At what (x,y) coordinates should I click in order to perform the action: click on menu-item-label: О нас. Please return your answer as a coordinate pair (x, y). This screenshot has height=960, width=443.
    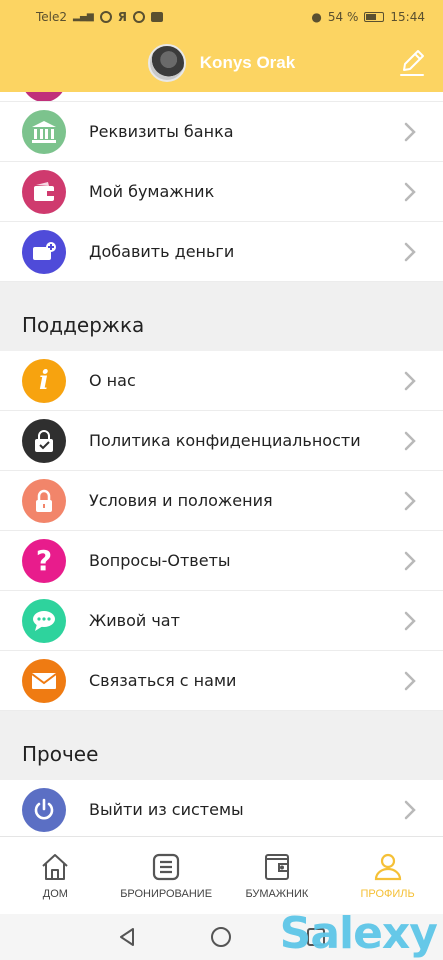
    Looking at the image, I should click on (112, 380).